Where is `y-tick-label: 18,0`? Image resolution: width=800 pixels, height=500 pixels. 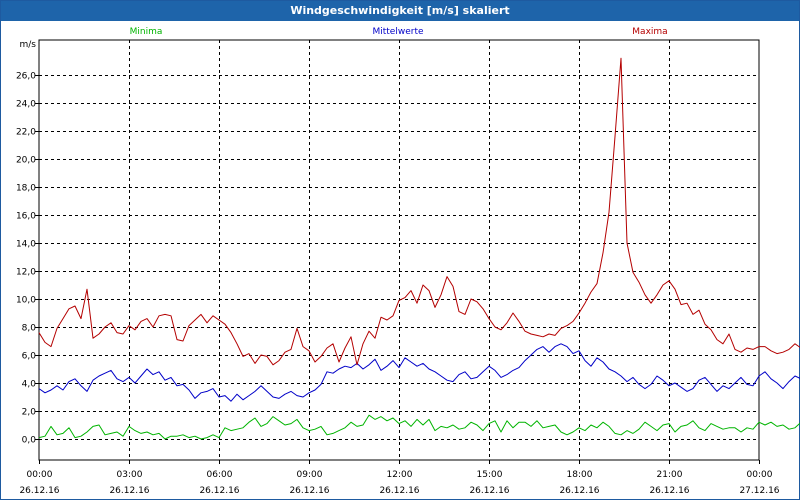 y-tick-label: 18,0 is located at coordinates (26, 189).